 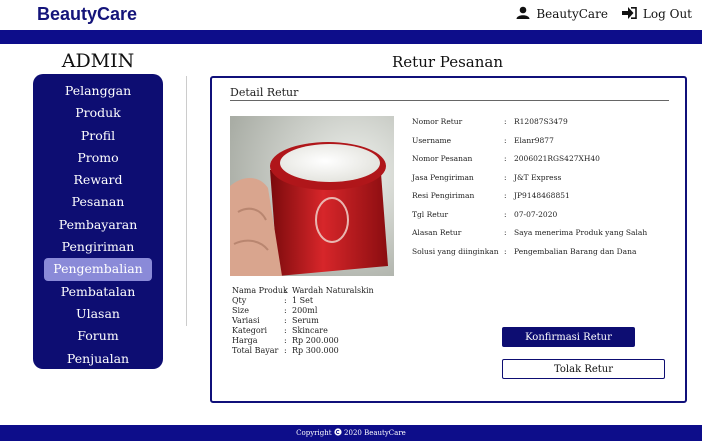 What do you see at coordinates (314, 433) in the screenshot?
I see `footer-prefix: Copyright` at bounding box center [314, 433].